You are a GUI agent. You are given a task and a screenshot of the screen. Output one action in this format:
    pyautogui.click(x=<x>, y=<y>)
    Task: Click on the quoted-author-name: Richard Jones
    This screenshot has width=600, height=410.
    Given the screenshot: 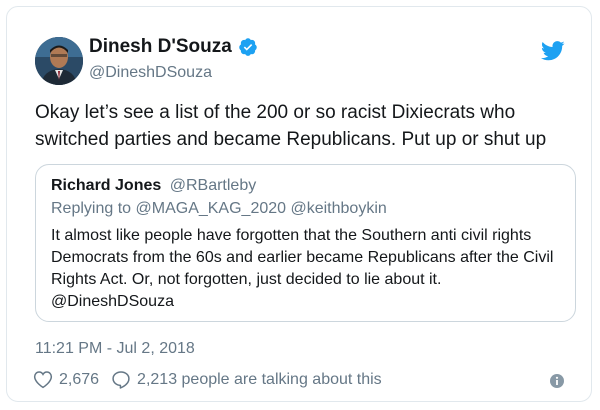 What is the action you would take?
    pyautogui.click(x=106, y=185)
    